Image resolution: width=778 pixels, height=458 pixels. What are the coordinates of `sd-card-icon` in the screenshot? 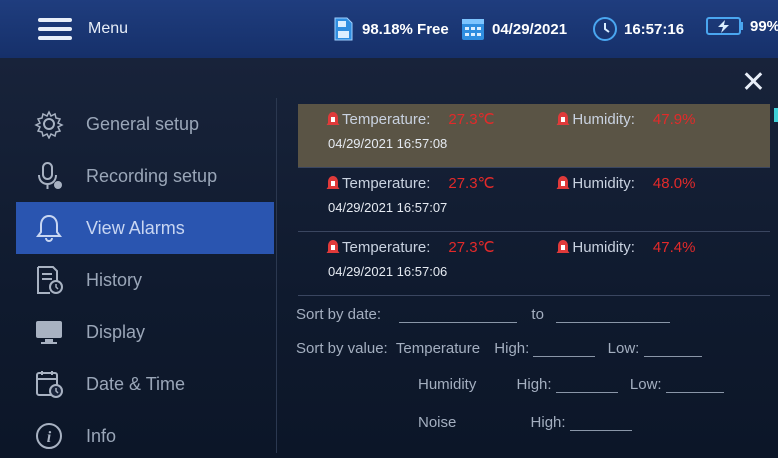 It's located at (343, 29).